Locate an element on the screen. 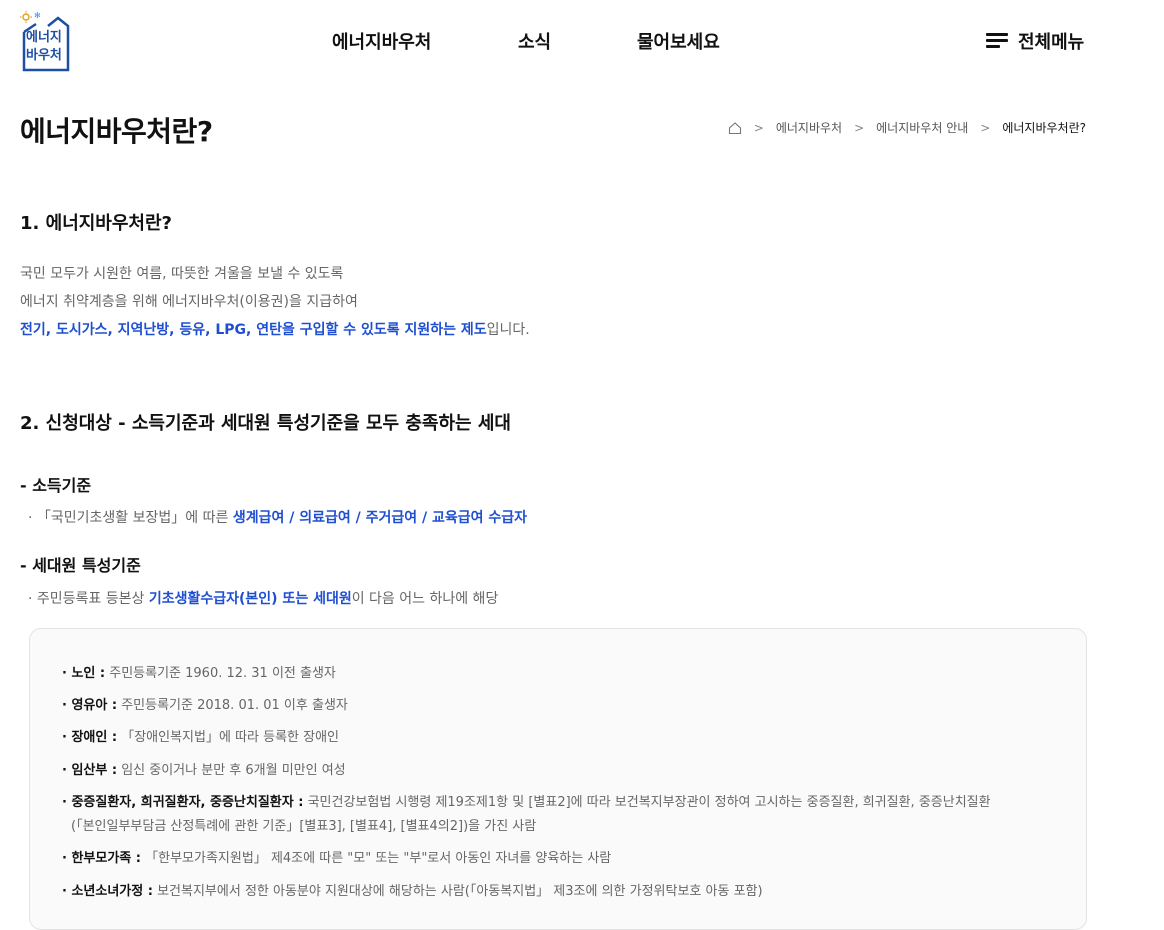 Image resolution: width=1164 pixels, height=930 pixels. criteria-row: · 영유아 : 주민등록기준 2018. 01. 01 이후 출생자 is located at coordinates (205, 706).